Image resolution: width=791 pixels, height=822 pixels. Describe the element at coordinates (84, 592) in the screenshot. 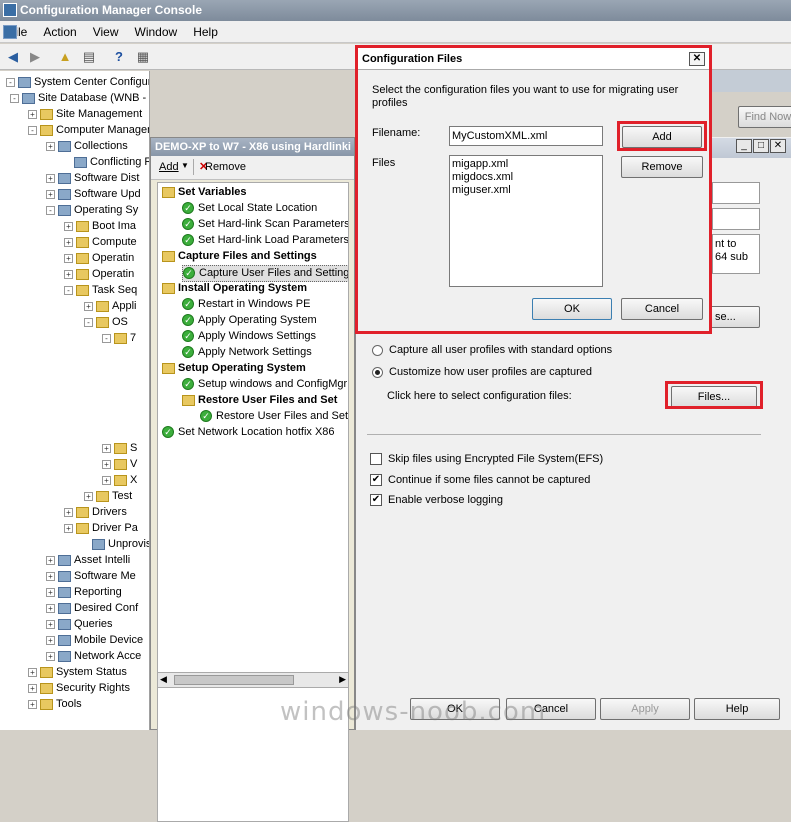

I see `tree-node: + Reporting` at that location.